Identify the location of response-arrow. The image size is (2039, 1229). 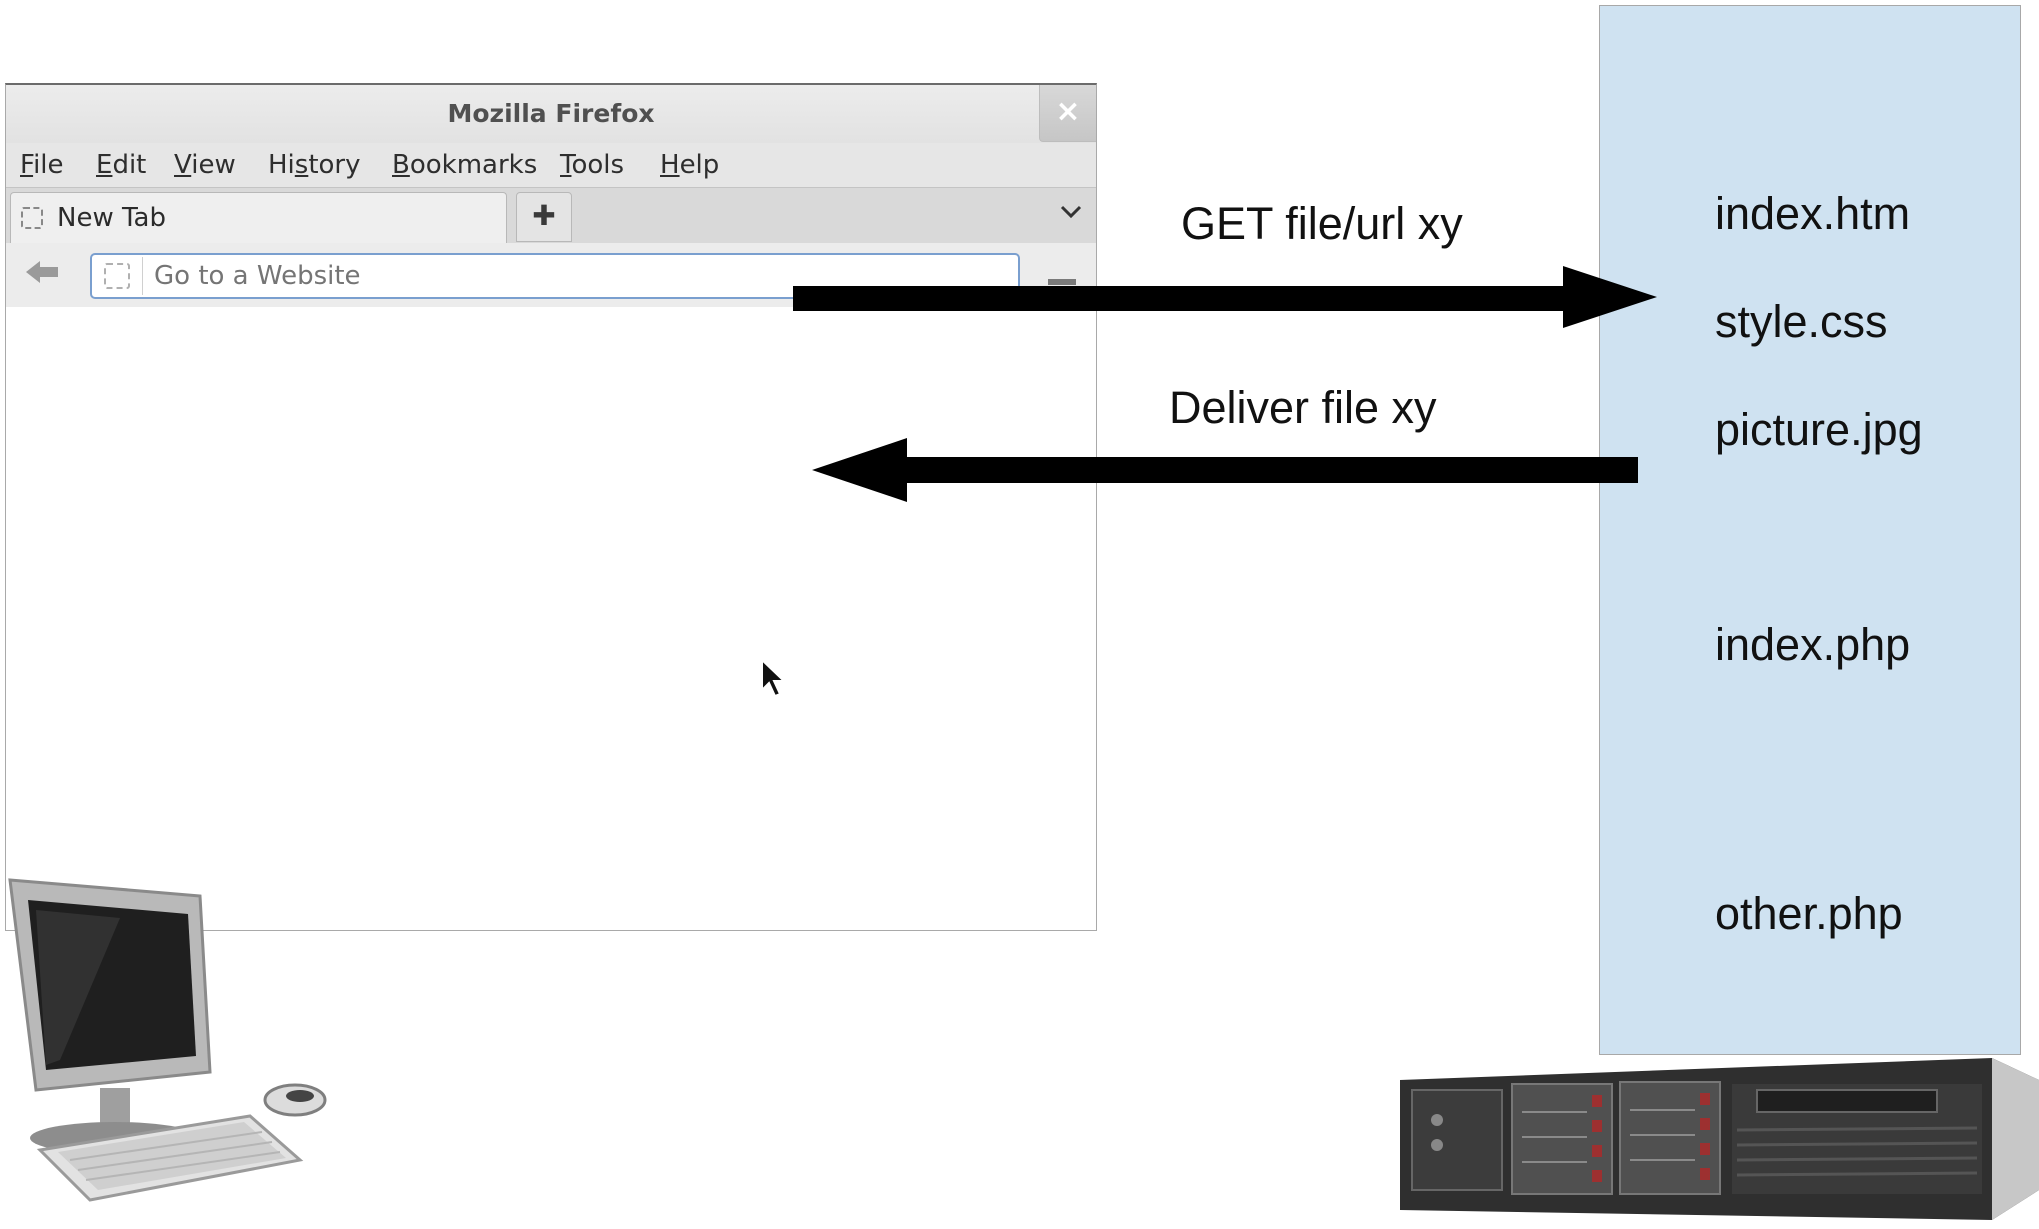
(1225, 470).